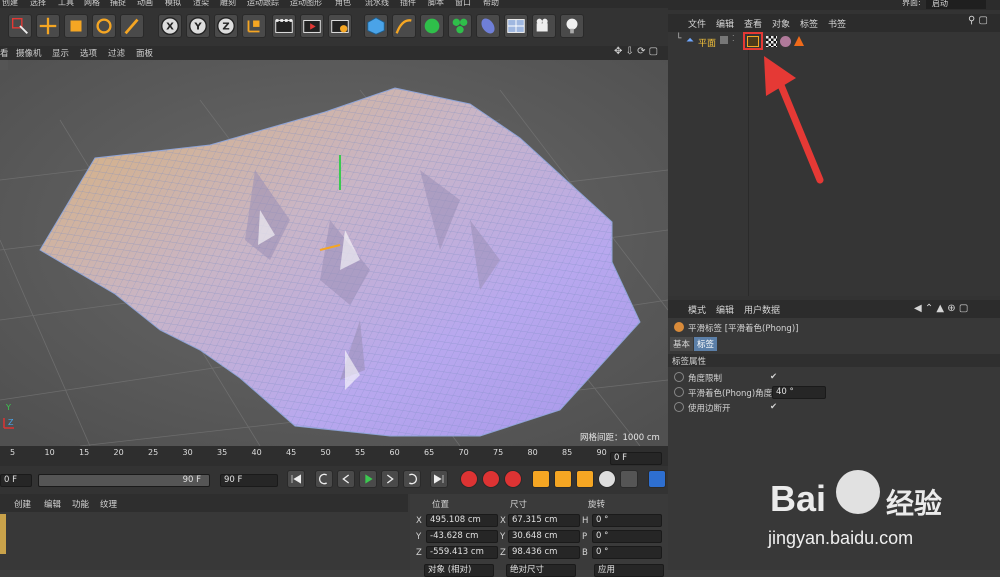  I want to click on size-mode-dropdown: 绝对尺寸, so click(541, 570).